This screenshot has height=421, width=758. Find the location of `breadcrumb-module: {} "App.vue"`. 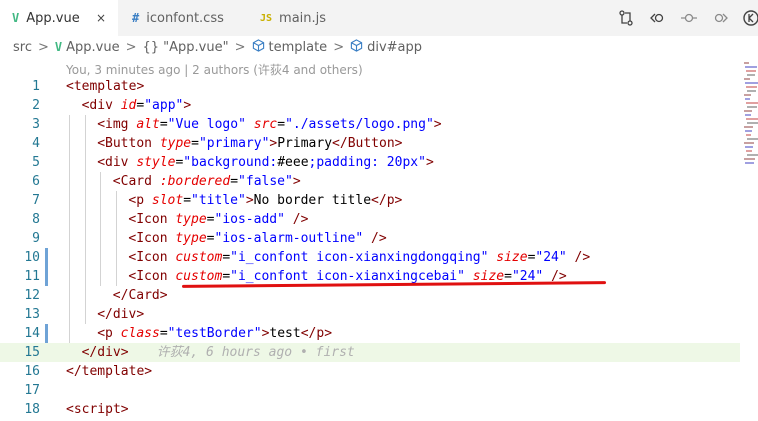

breadcrumb-module: {} "App.vue" is located at coordinates (186, 47).